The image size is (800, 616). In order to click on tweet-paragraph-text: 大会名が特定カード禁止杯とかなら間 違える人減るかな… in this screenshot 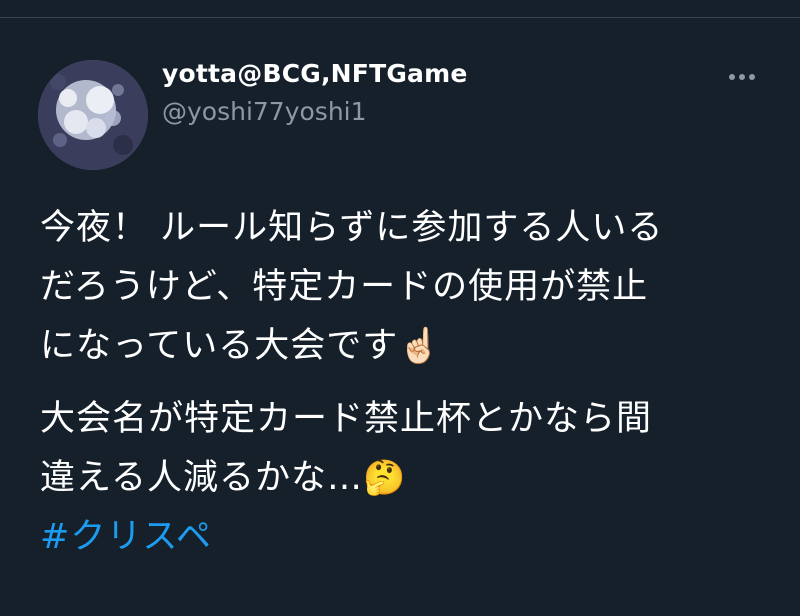, I will do `click(346, 448)`.